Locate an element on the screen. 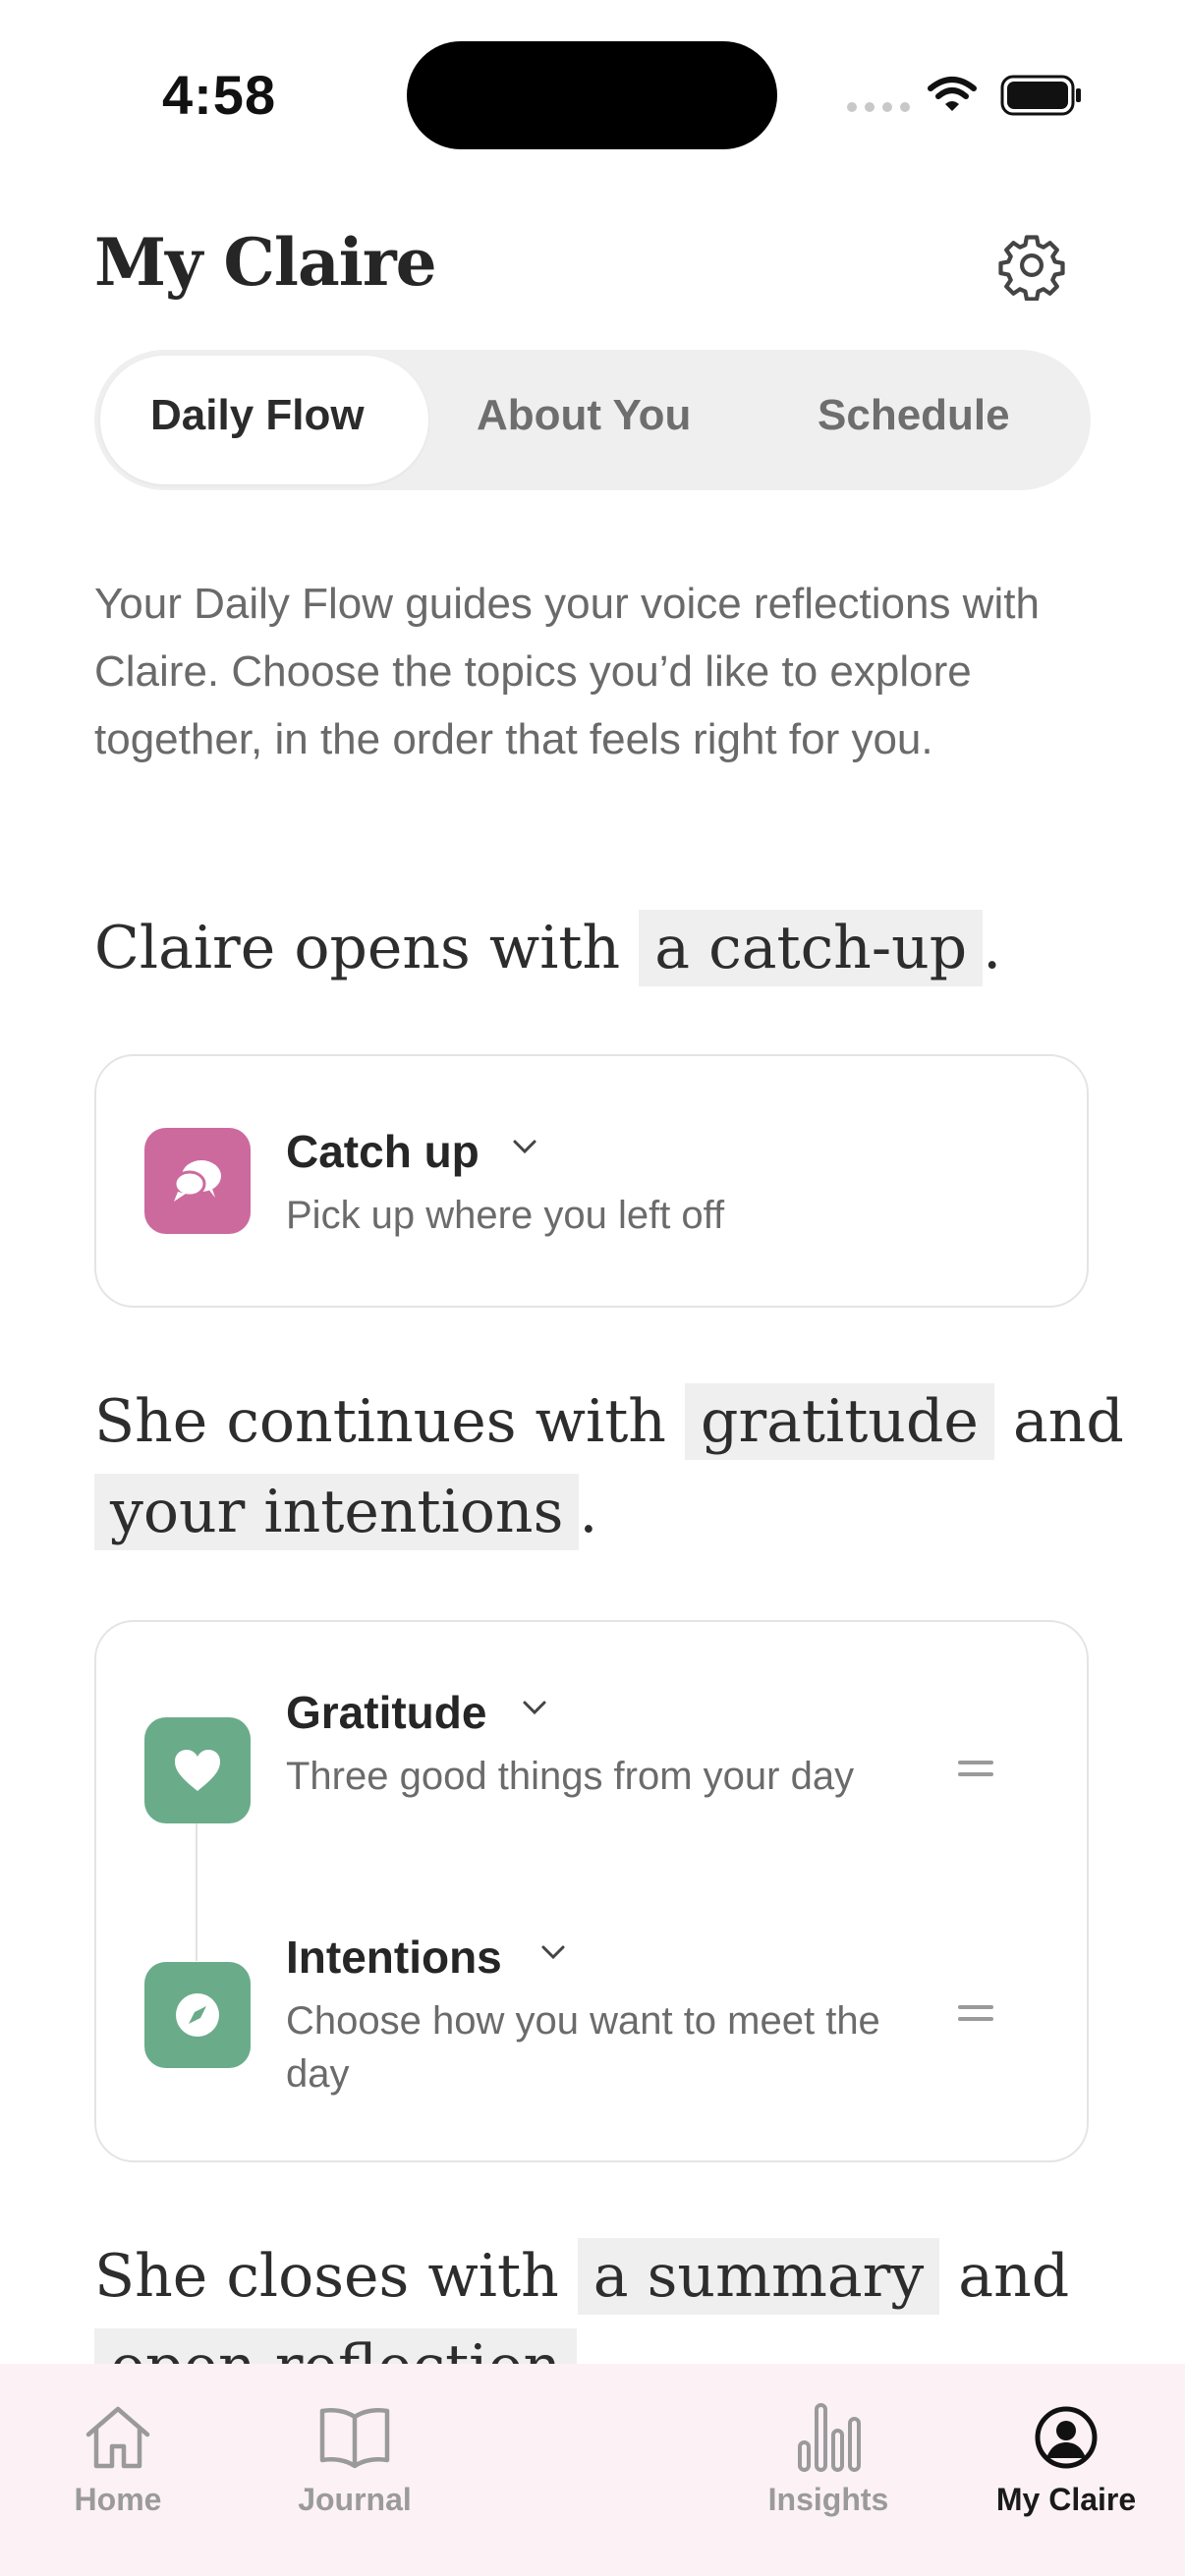 The image size is (1185, 2576). section-opening: Claire opens with a catch-up. is located at coordinates (548, 948).